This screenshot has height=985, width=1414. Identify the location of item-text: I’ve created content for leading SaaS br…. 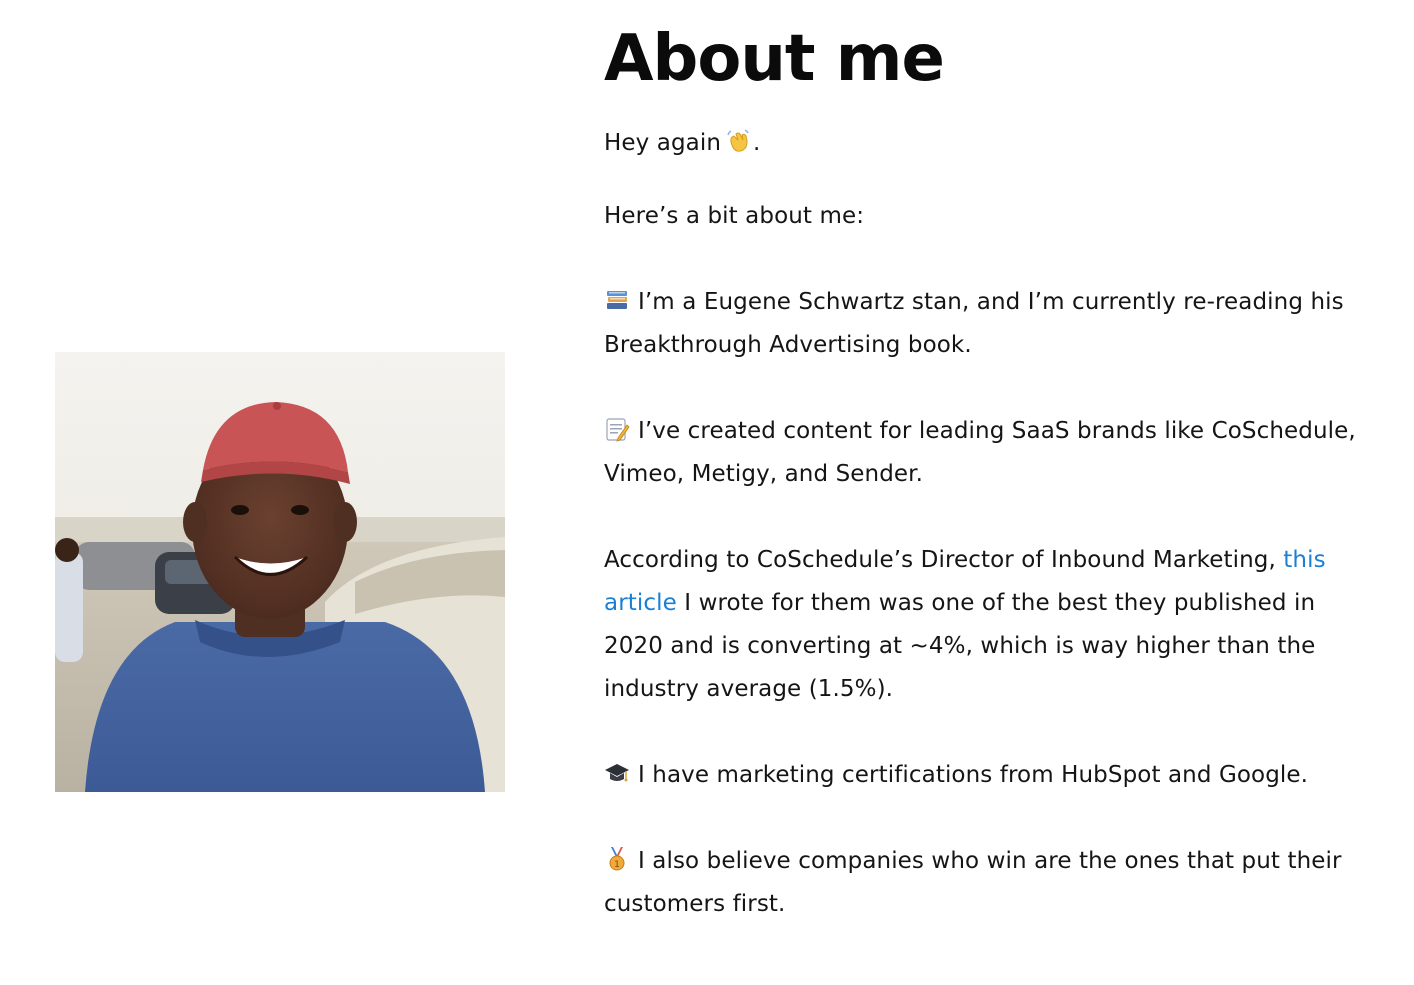
(980, 452).